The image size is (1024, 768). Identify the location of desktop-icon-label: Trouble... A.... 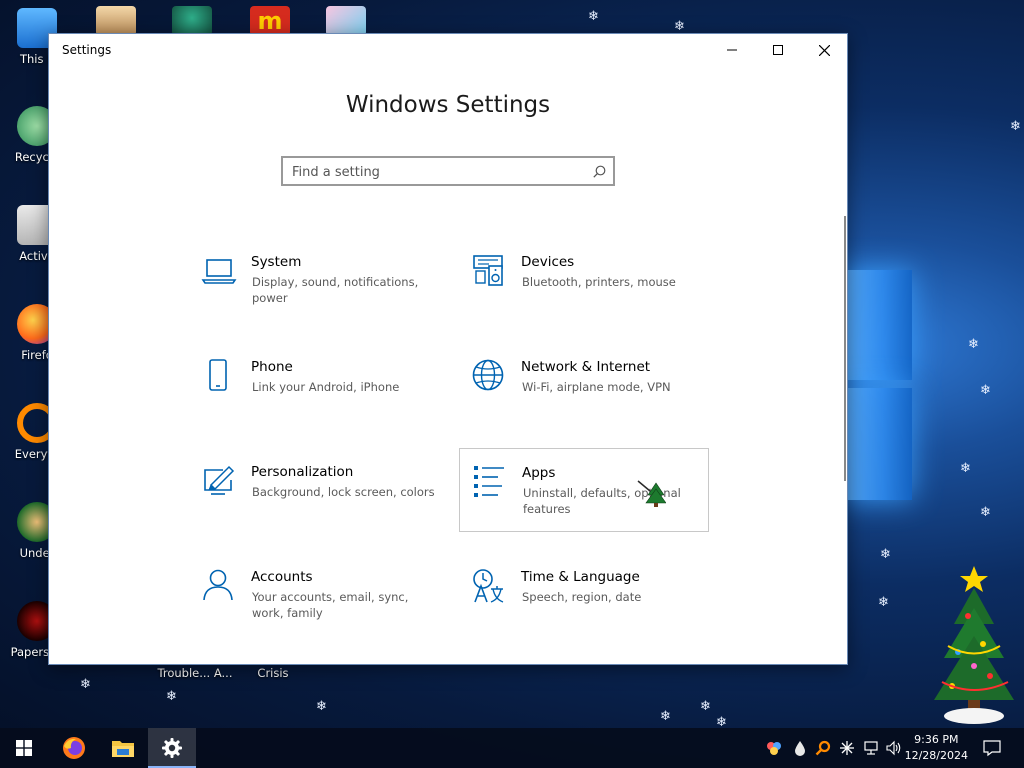
(195, 673).